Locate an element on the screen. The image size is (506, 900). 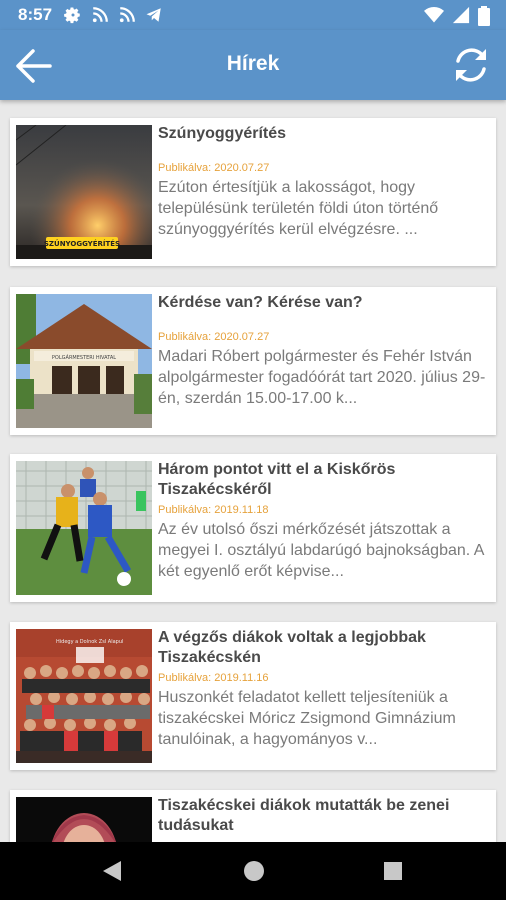
nav-recents-button is located at coordinates (393, 871).